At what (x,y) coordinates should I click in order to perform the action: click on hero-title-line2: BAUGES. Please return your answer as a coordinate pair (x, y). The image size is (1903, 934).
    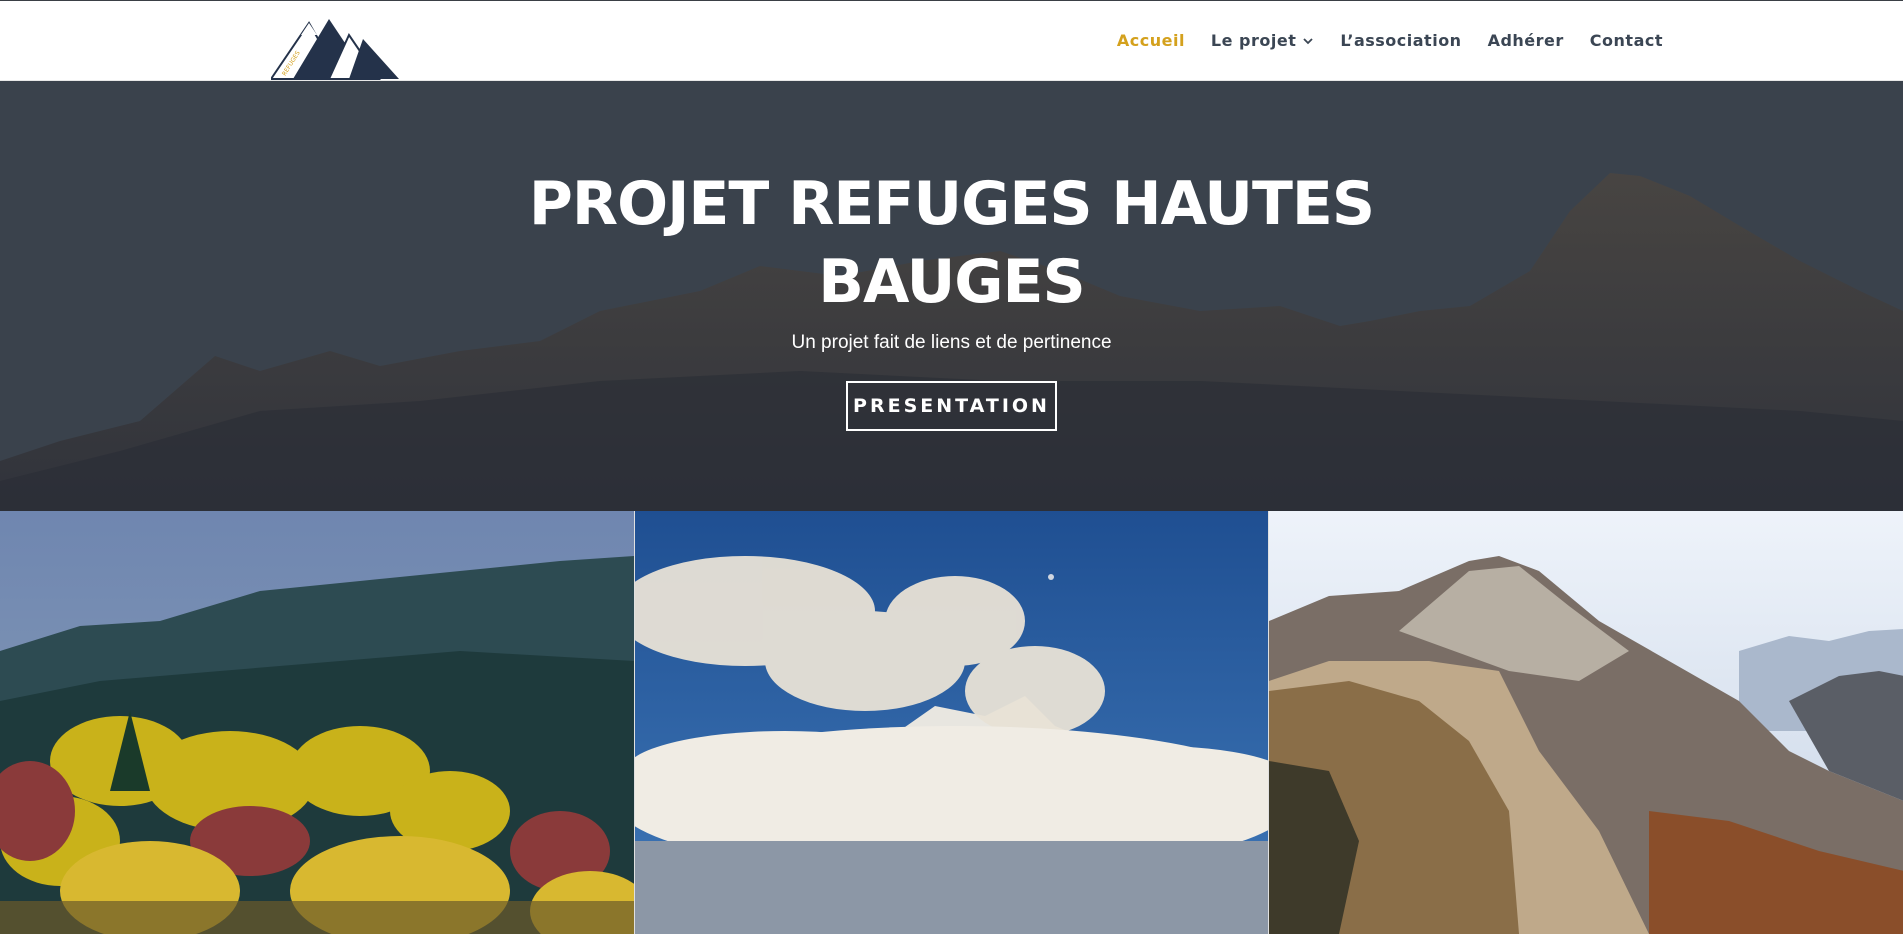
    Looking at the image, I should click on (951, 282).